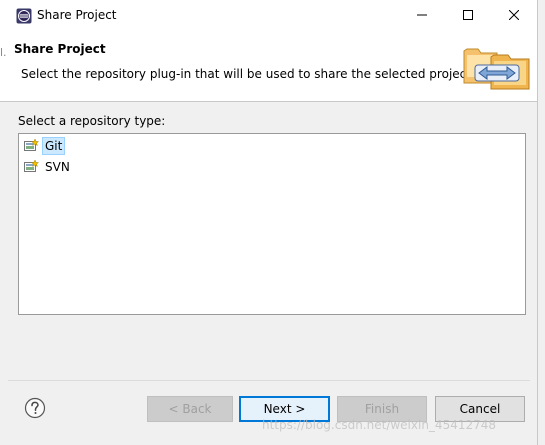 This screenshot has height=445, width=545. What do you see at coordinates (92, 121) in the screenshot?
I see `repository-type-label: Select a repository type:` at bounding box center [92, 121].